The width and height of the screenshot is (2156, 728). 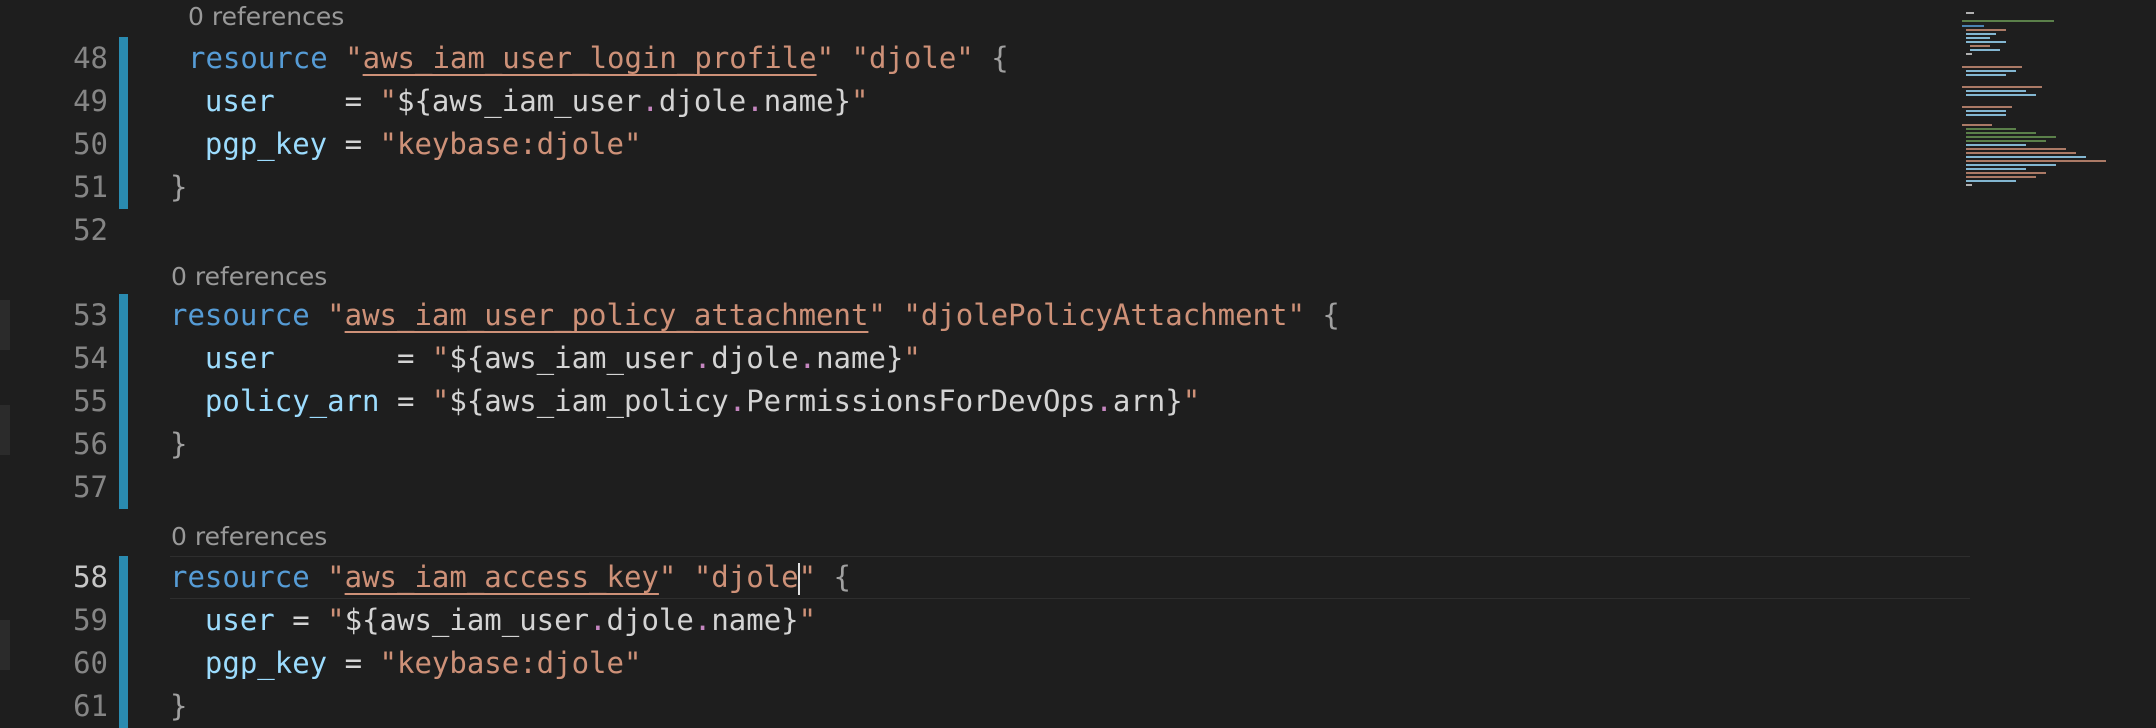 What do you see at coordinates (985, 444) in the screenshot?
I see `code-line: 56}` at bounding box center [985, 444].